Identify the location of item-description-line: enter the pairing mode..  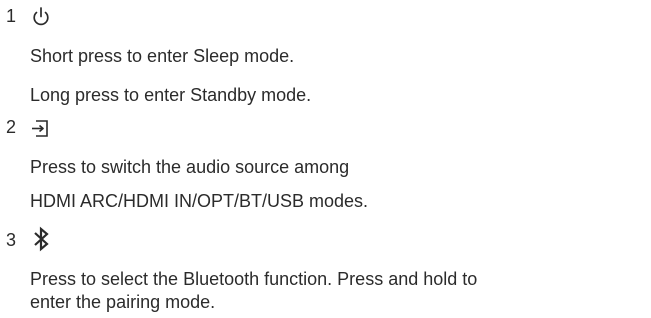
(123, 302).